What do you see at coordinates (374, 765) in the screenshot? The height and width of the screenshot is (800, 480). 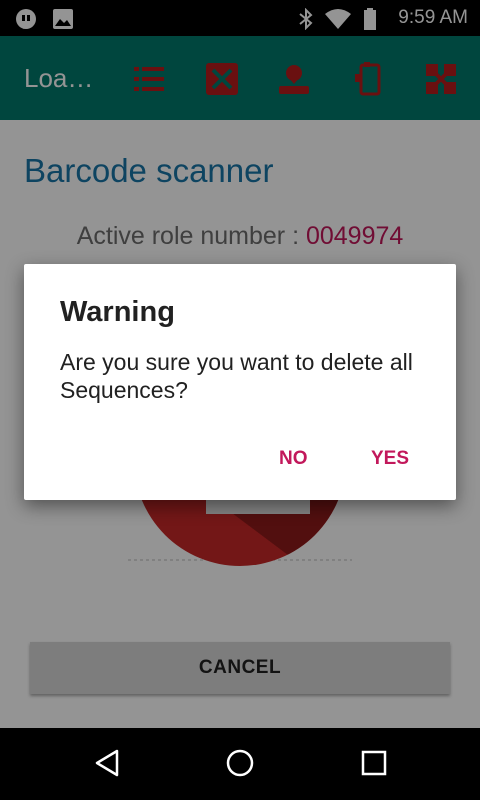 I see `recents-icon` at bounding box center [374, 765].